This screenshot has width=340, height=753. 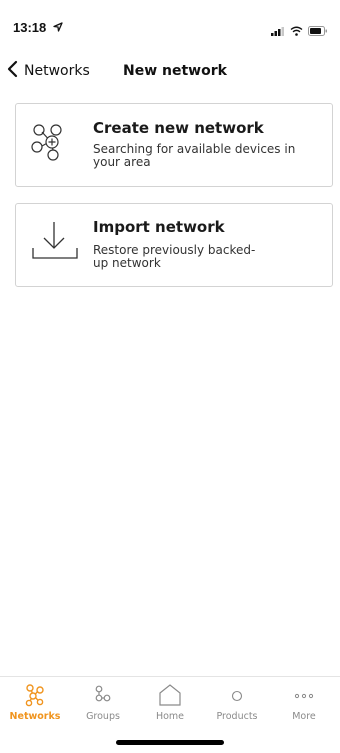 I want to click on products-icon, so click(x=237, y=695).